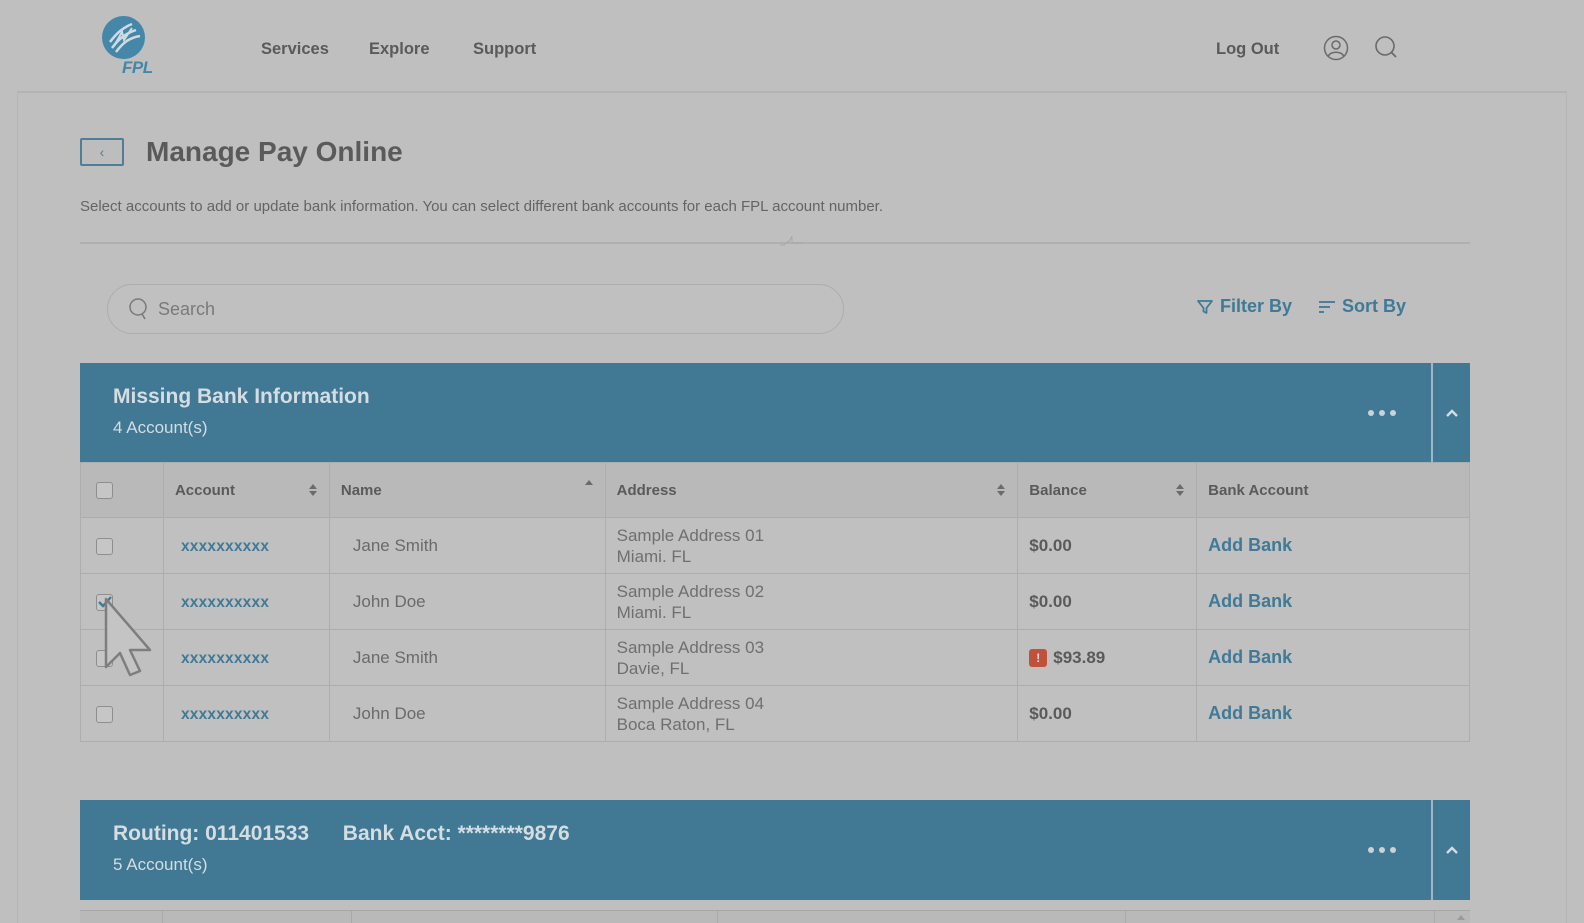 Image resolution: width=1584 pixels, height=923 pixels. I want to click on filter-by-label: Filter By, so click(1256, 306).